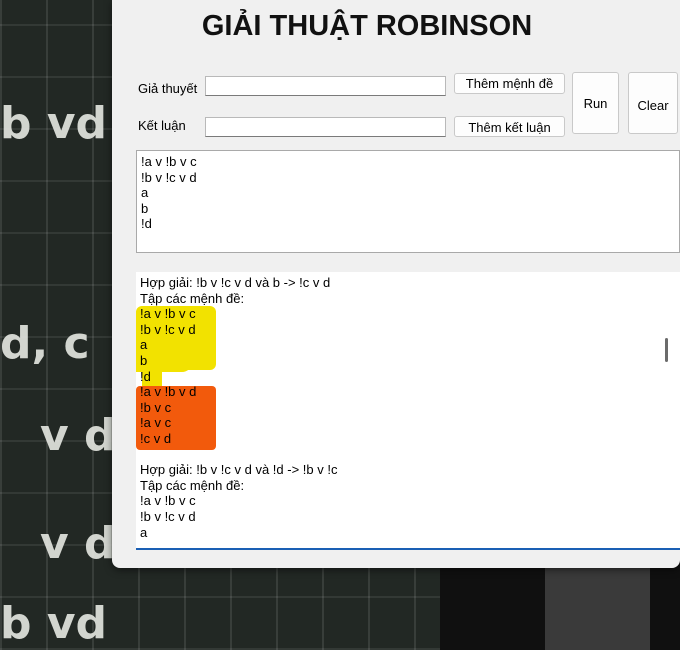 The image size is (680, 650). What do you see at coordinates (408, 201) in the screenshot?
I see `clauses-list: !a v !b v c !b v !c v d a b !d` at bounding box center [408, 201].